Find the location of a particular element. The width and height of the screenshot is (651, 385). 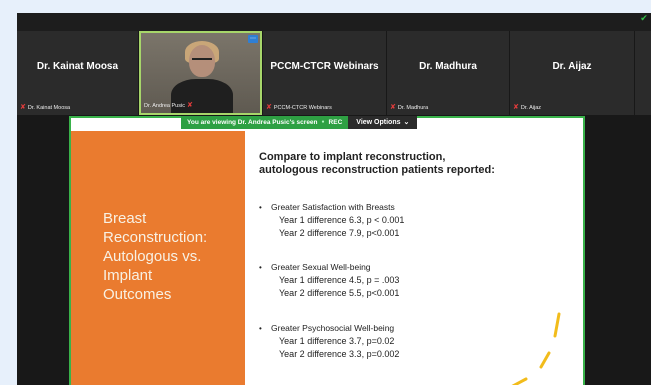

more-options-icon: ⋯ is located at coordinates (253, 39).